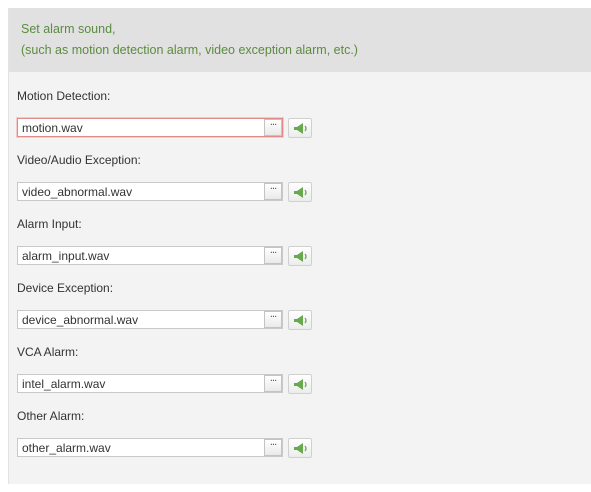 The height and width of the screenshot is (492, 591). What do you see at coordinates (68, 29) in the screenshot?
I see `info-text-line1: Set alarm sound,` at bounding box center [68, 29].